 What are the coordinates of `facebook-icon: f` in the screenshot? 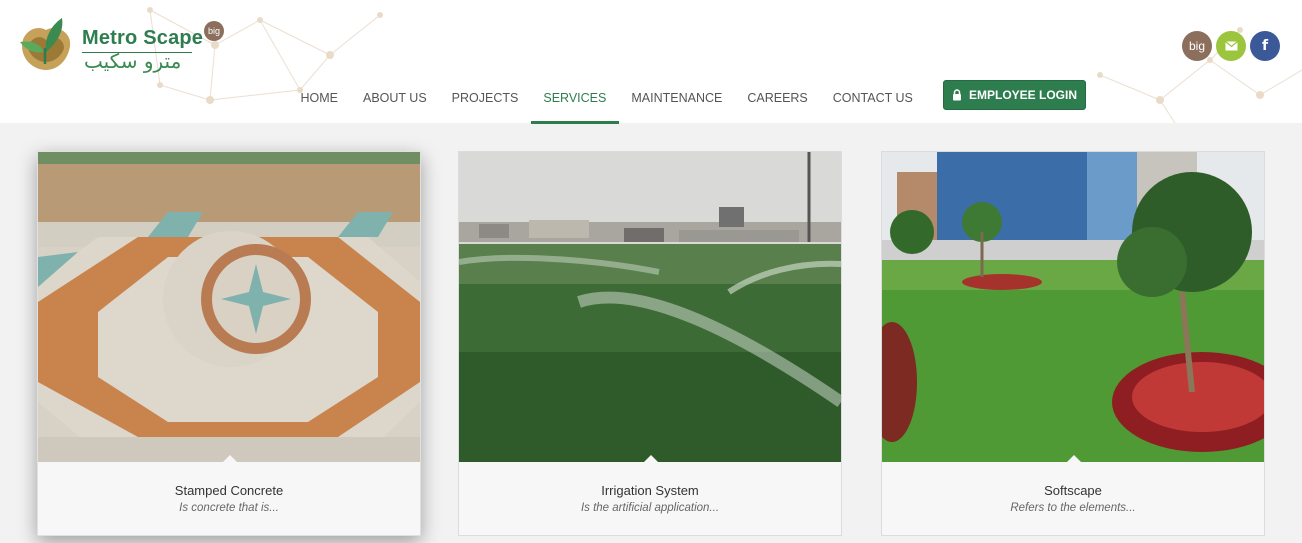 It's located at (1265, 46).